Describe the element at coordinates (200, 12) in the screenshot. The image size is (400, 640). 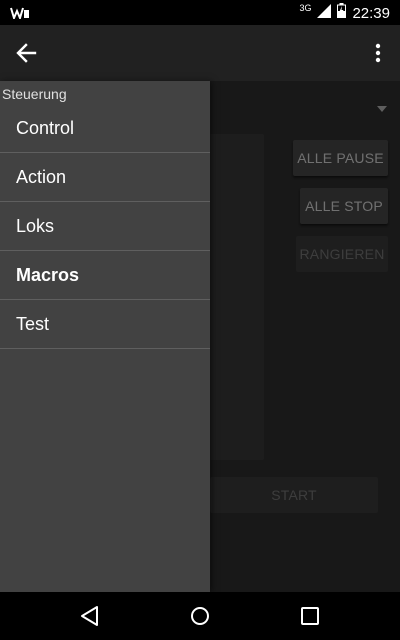
I see `status-bar: 3G 22:39` at that location.